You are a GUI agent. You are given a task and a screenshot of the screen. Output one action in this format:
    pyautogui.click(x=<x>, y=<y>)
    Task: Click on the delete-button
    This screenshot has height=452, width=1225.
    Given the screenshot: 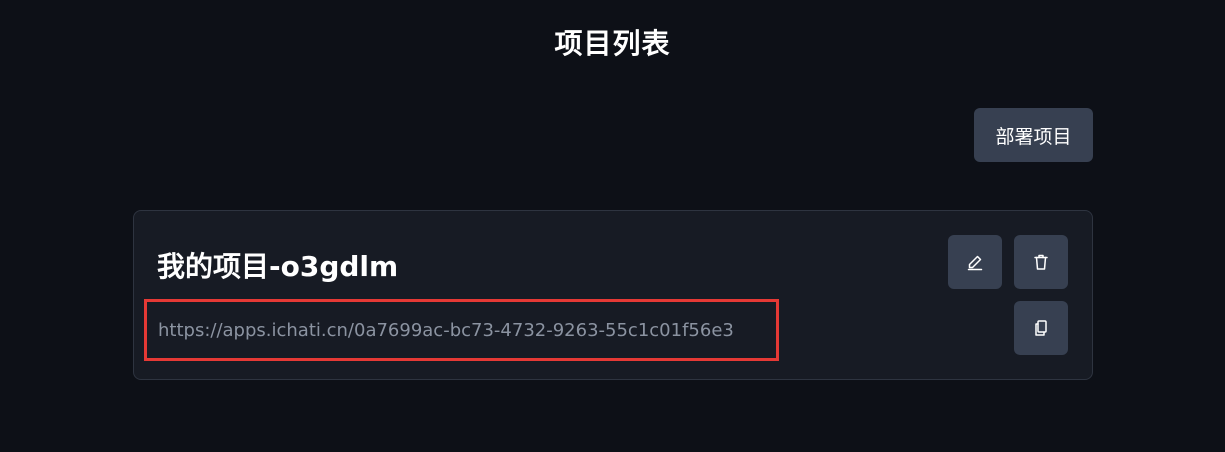 What is the action you would take?
    pyautogui.click(x=1041, y=262)
    